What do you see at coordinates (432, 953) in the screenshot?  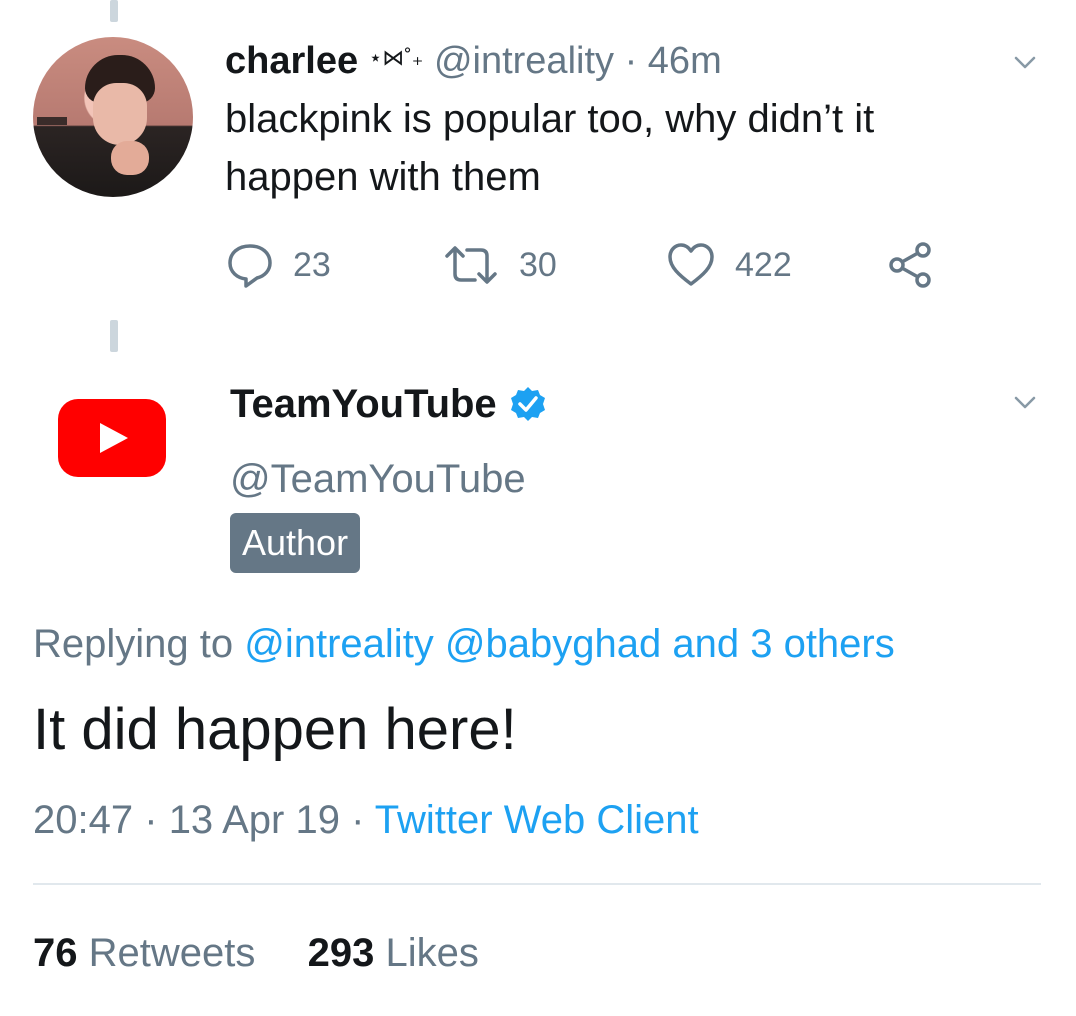 I see `likes-label: Likes` at bounding box center [432, 953].